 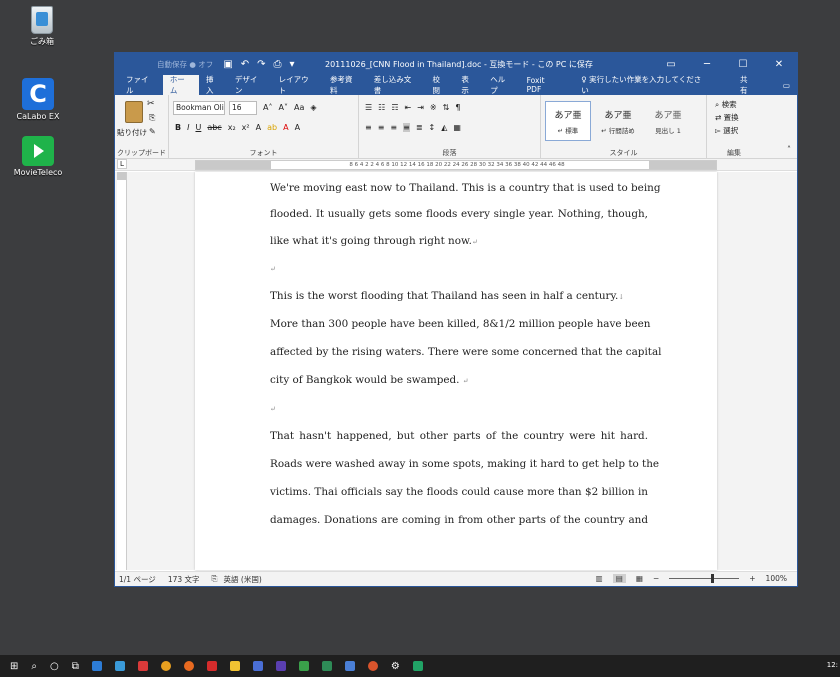 I want to click on align-center-icon: ≡, so click(x=381, y=127).